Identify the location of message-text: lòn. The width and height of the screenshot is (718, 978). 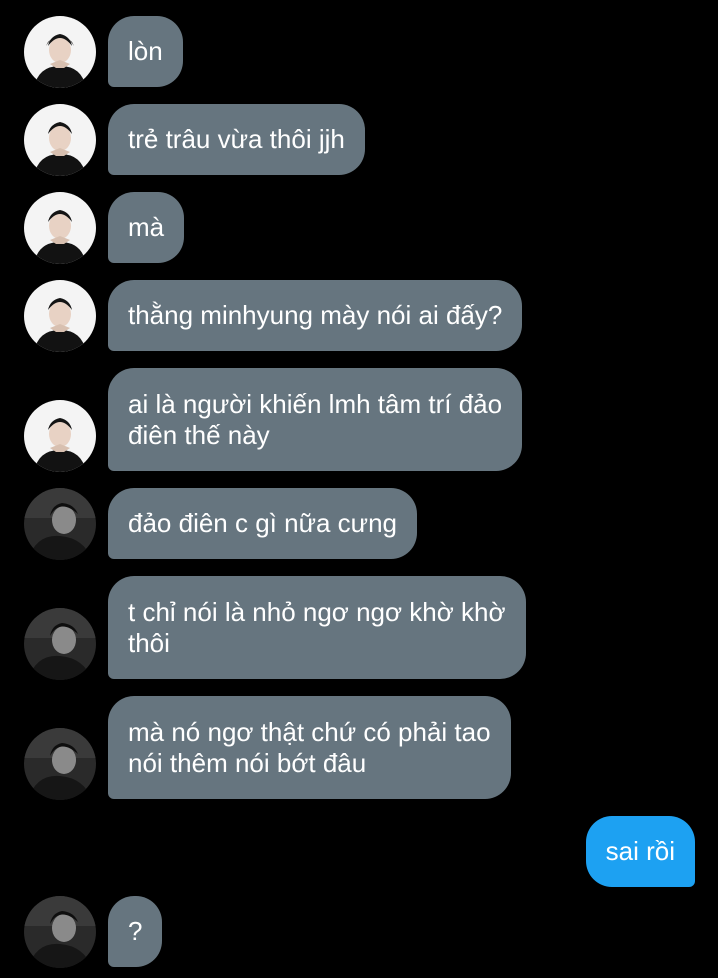
(145, 51).